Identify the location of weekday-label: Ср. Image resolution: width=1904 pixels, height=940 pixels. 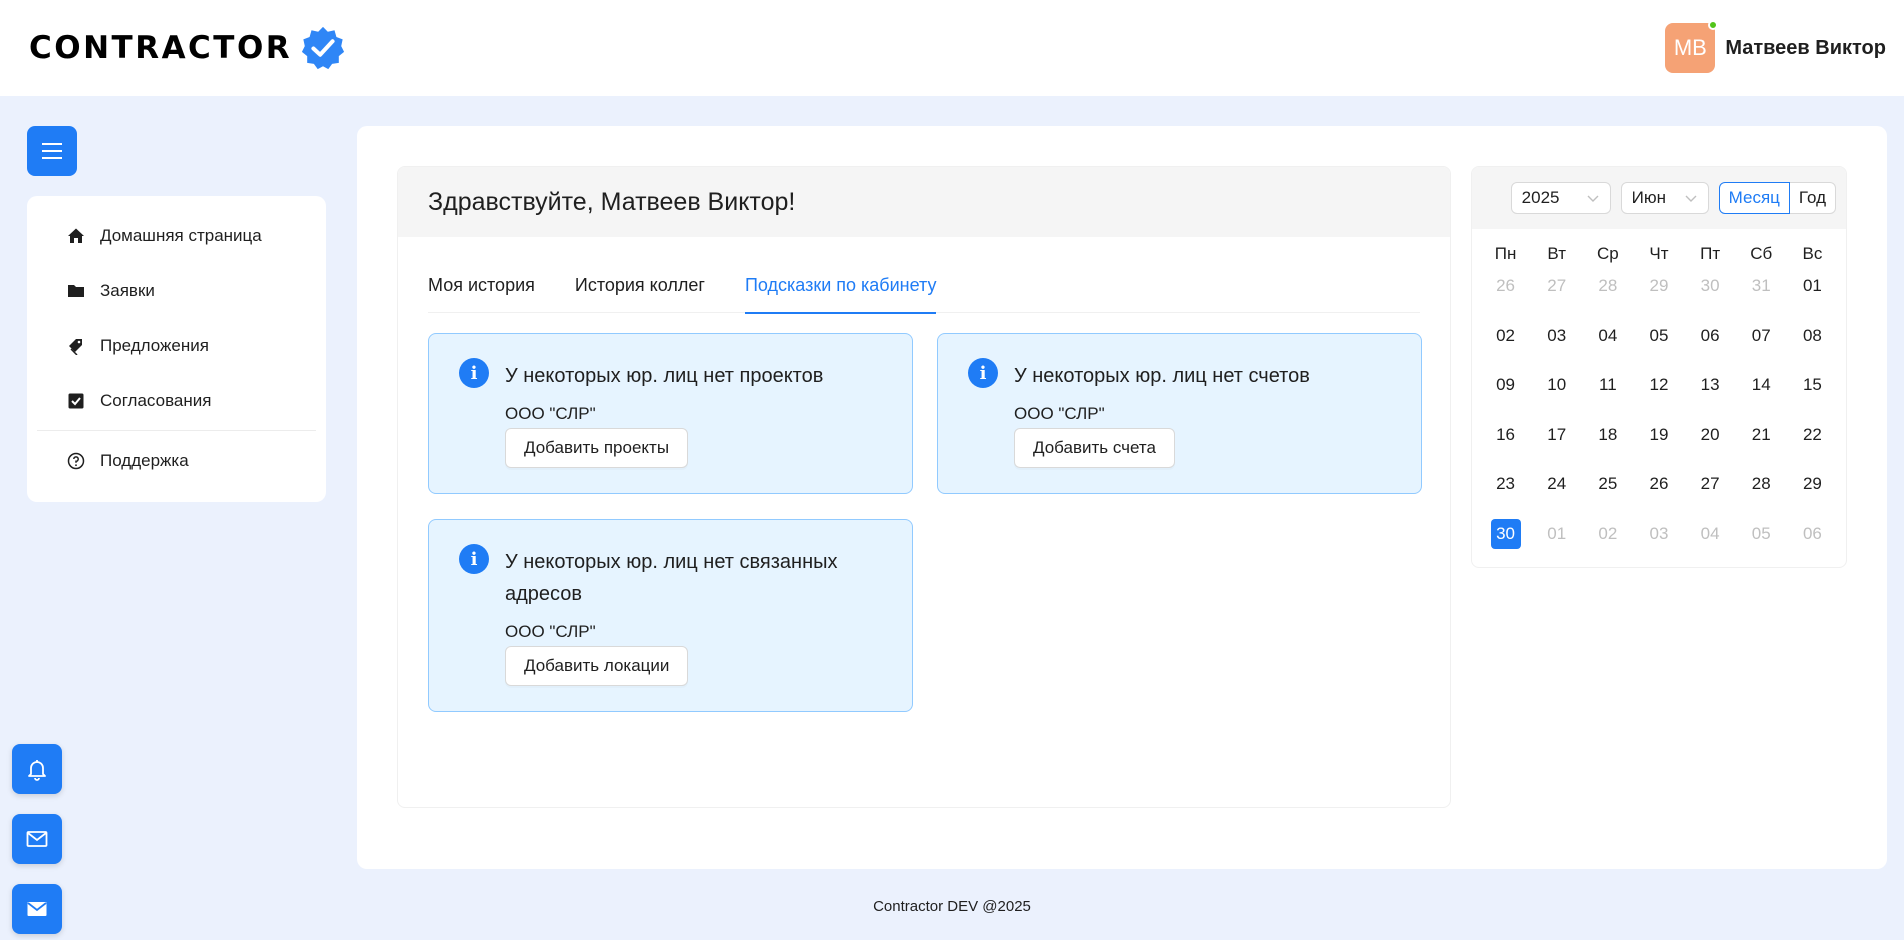
(1607, 253).